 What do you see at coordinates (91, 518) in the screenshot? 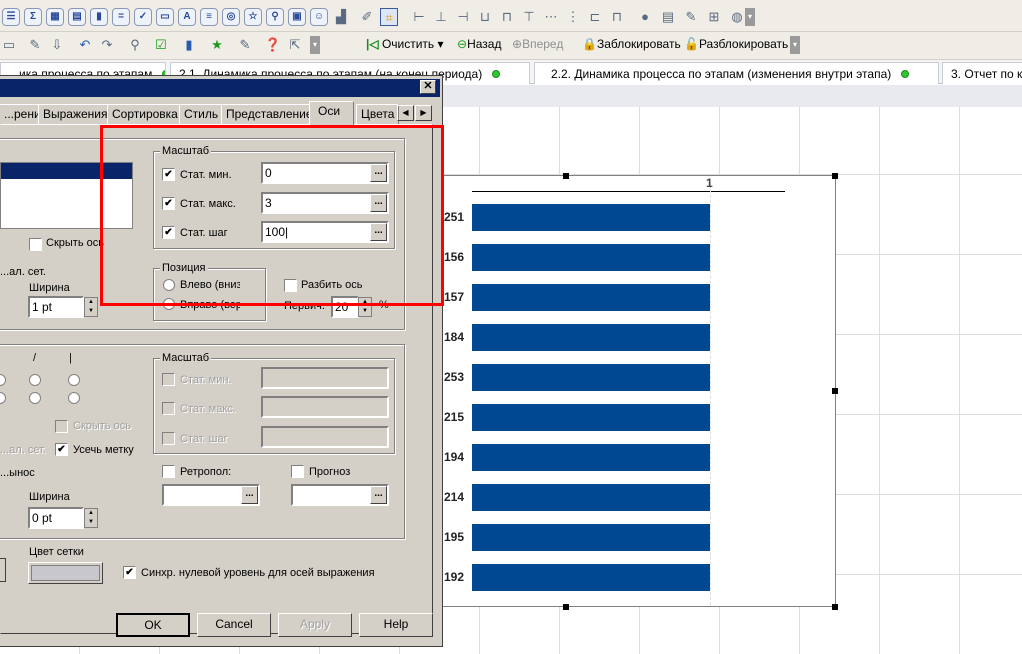
I see `dim-axis-width-spinner: ▲ ▼` at bounding box center [91, 518].